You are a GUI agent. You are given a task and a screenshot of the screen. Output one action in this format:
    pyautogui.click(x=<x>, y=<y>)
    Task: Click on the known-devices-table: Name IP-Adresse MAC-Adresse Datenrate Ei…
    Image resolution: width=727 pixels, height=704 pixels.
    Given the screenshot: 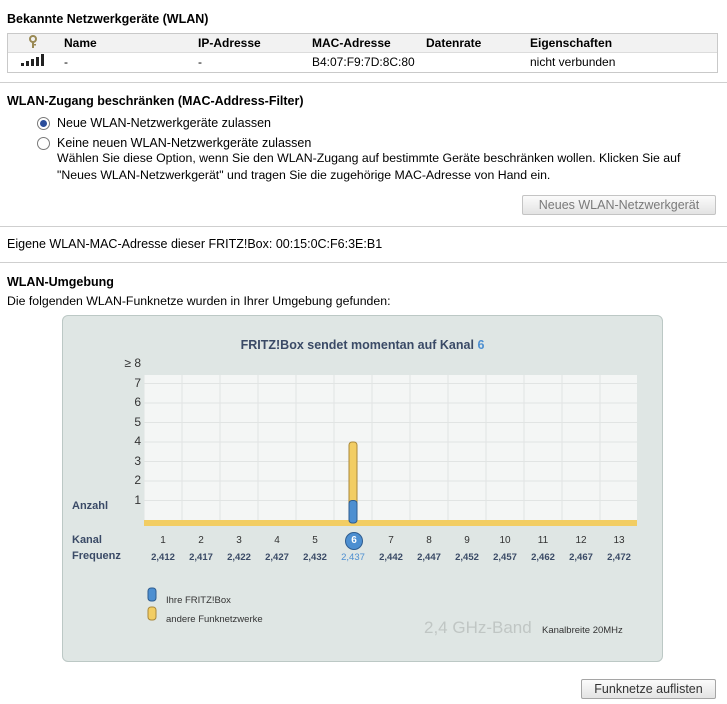 What is the action you would take?
    pyautogui.click(x=362, y=53)
    